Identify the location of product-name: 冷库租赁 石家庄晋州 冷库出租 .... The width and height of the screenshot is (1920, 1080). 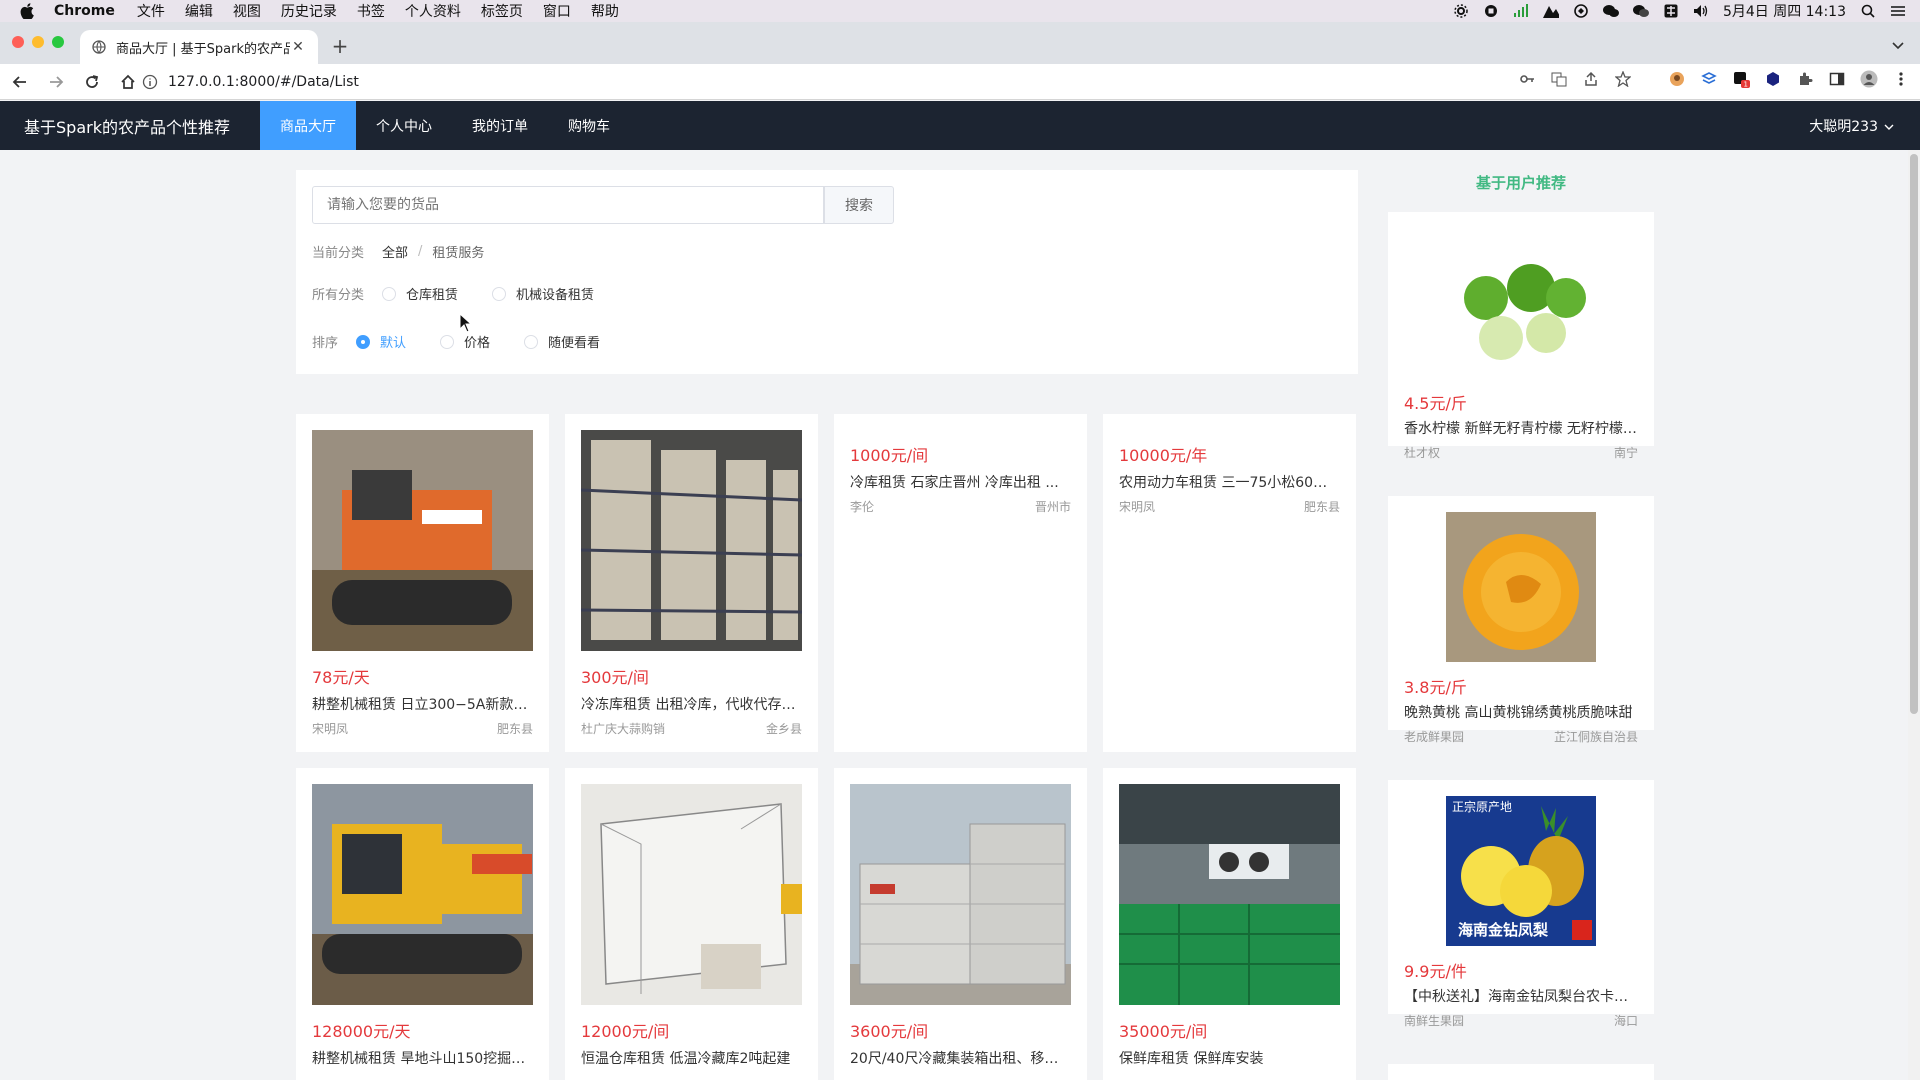
(960, 482).